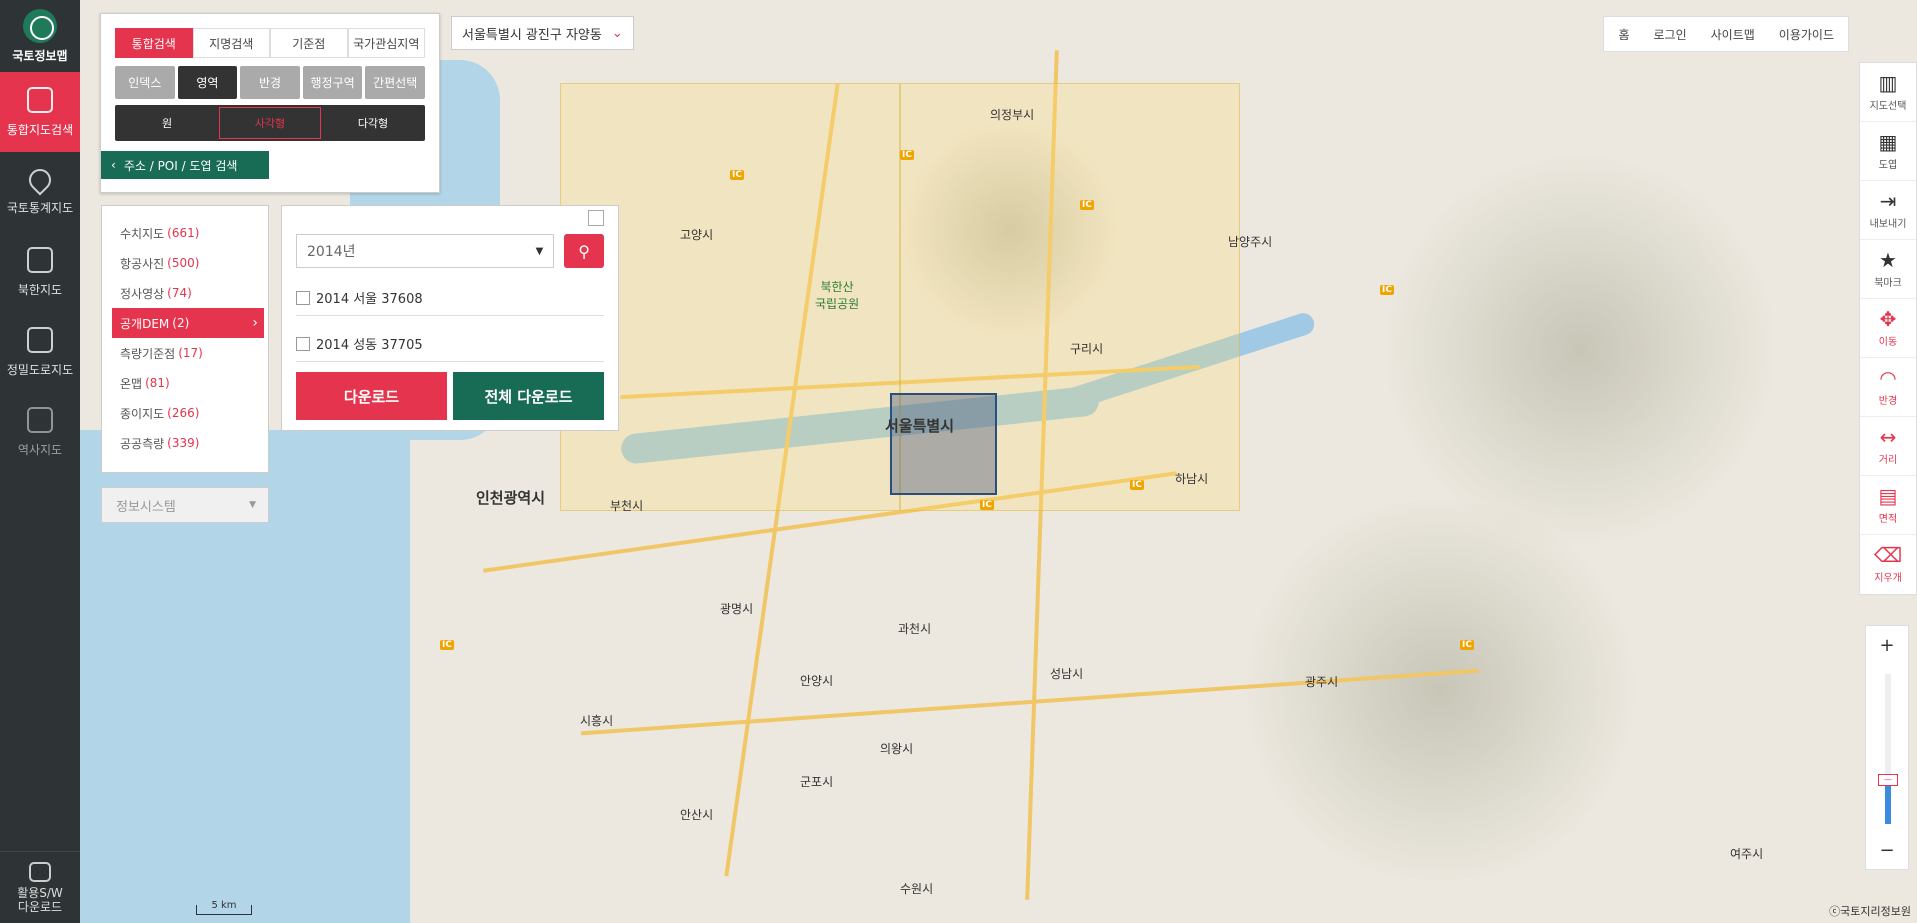 The width and height of the screenshot is (1917, 923). I want to click on nav-statistics-map: 국토통계지도, so click(40, 192).